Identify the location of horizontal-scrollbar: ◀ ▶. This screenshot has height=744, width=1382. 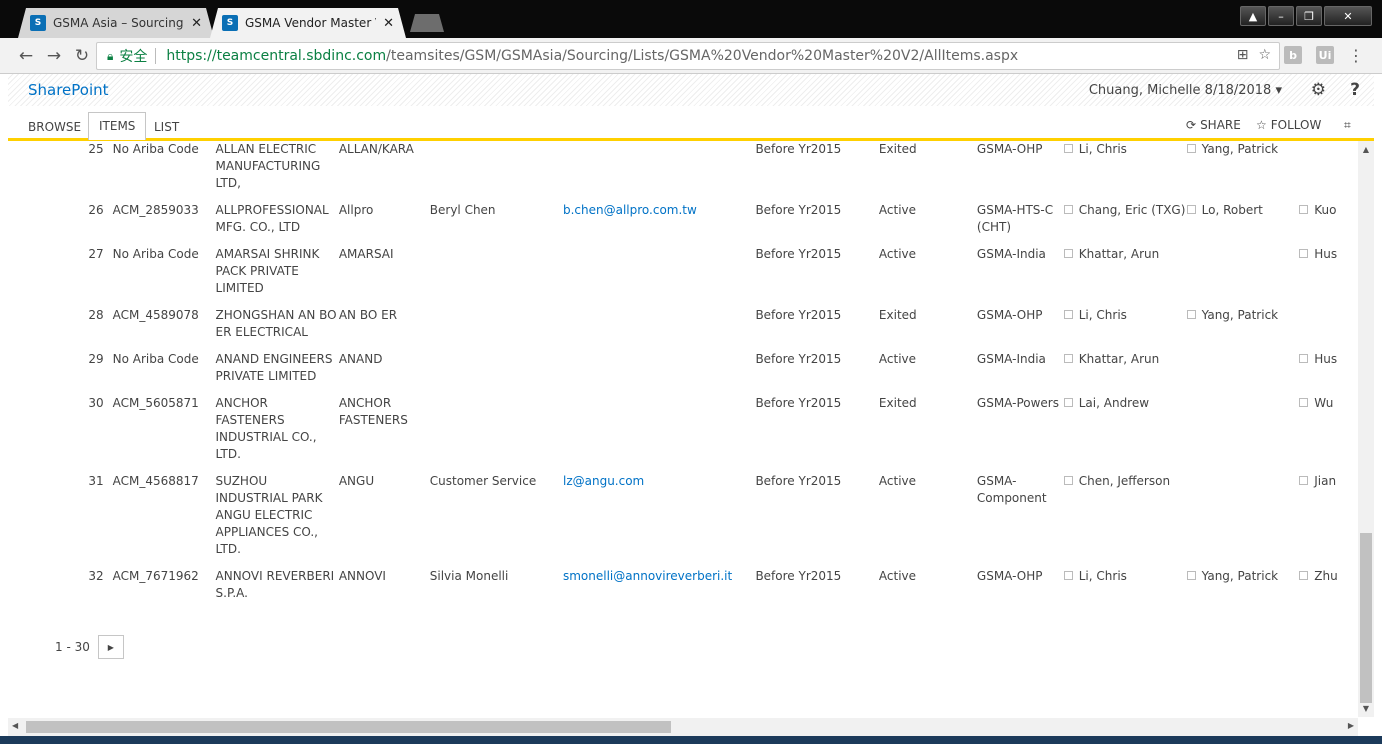
(683, 727).